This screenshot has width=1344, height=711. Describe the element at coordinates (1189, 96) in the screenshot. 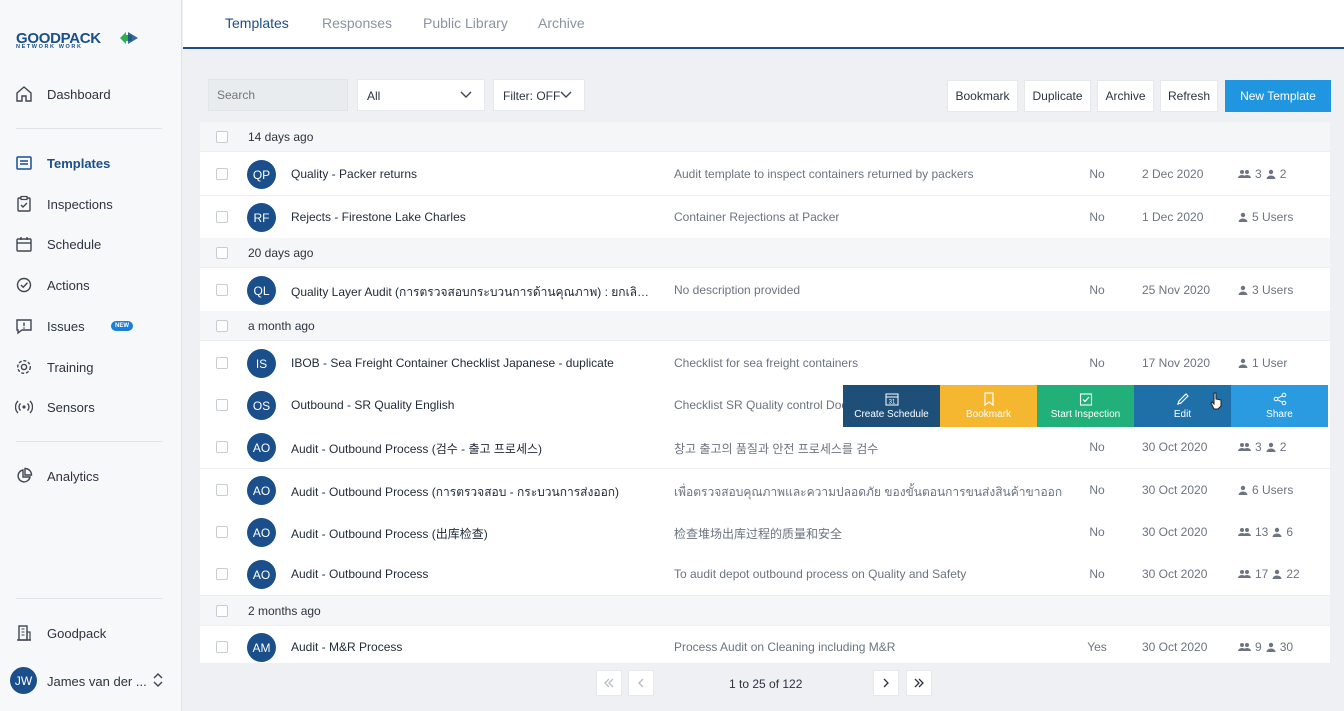

I see `refresh-button: Refresh` at that location.